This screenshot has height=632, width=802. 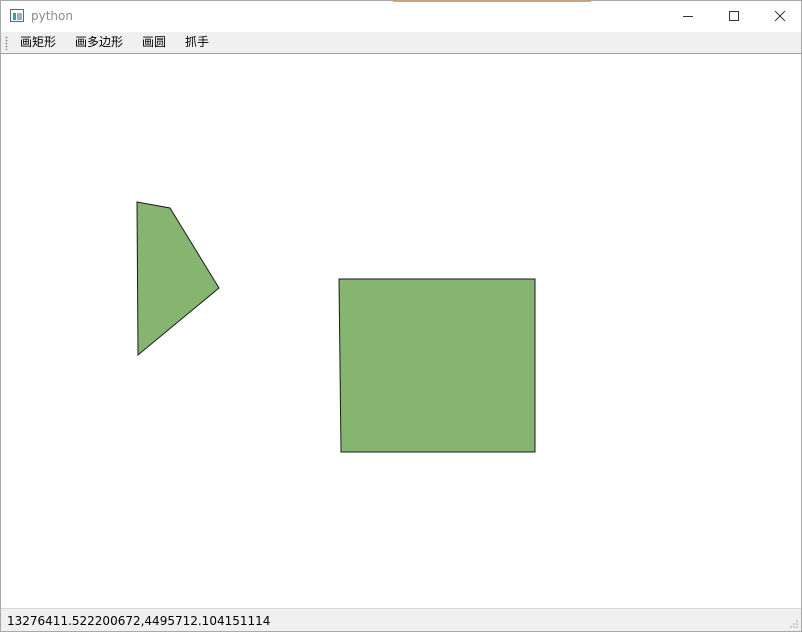 I want to click on menu-bar: 画矩形 画多边形 画圆 抓手, so click(x=401, y=43).